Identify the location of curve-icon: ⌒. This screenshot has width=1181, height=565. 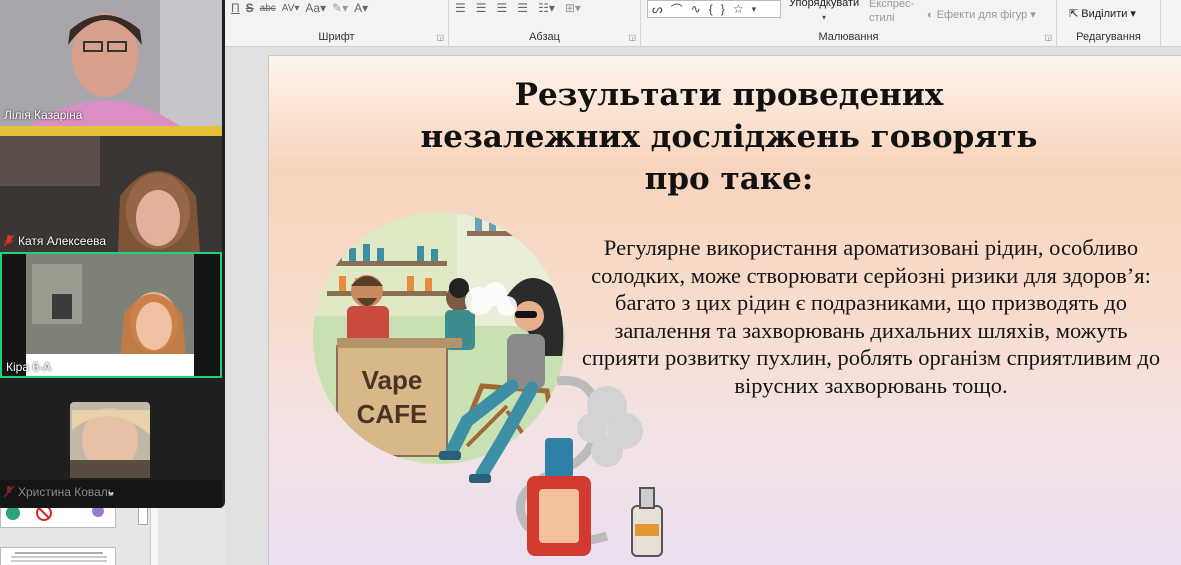
(677, 9).